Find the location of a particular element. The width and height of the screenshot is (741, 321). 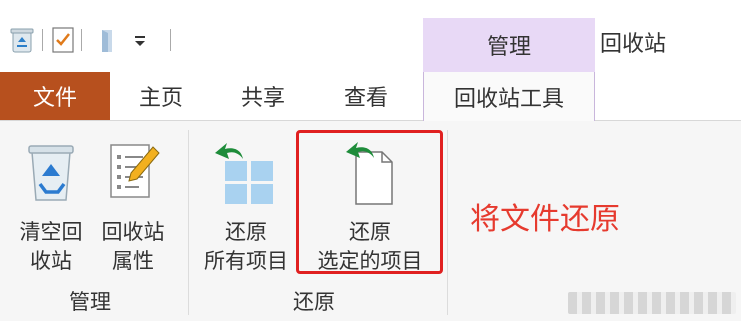

quick-access-toolbar is located at coordinates (94, 40).